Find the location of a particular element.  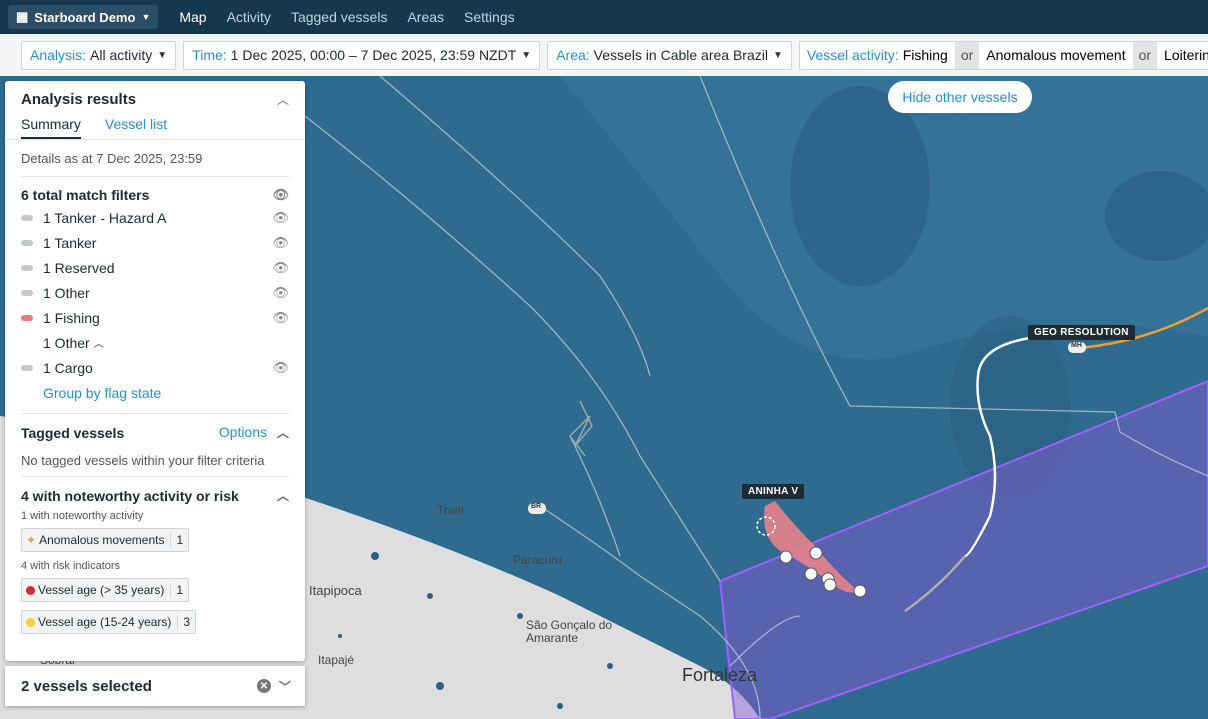

activity-anomalous: Anomalous movement is located at coordinates (1055, 55).